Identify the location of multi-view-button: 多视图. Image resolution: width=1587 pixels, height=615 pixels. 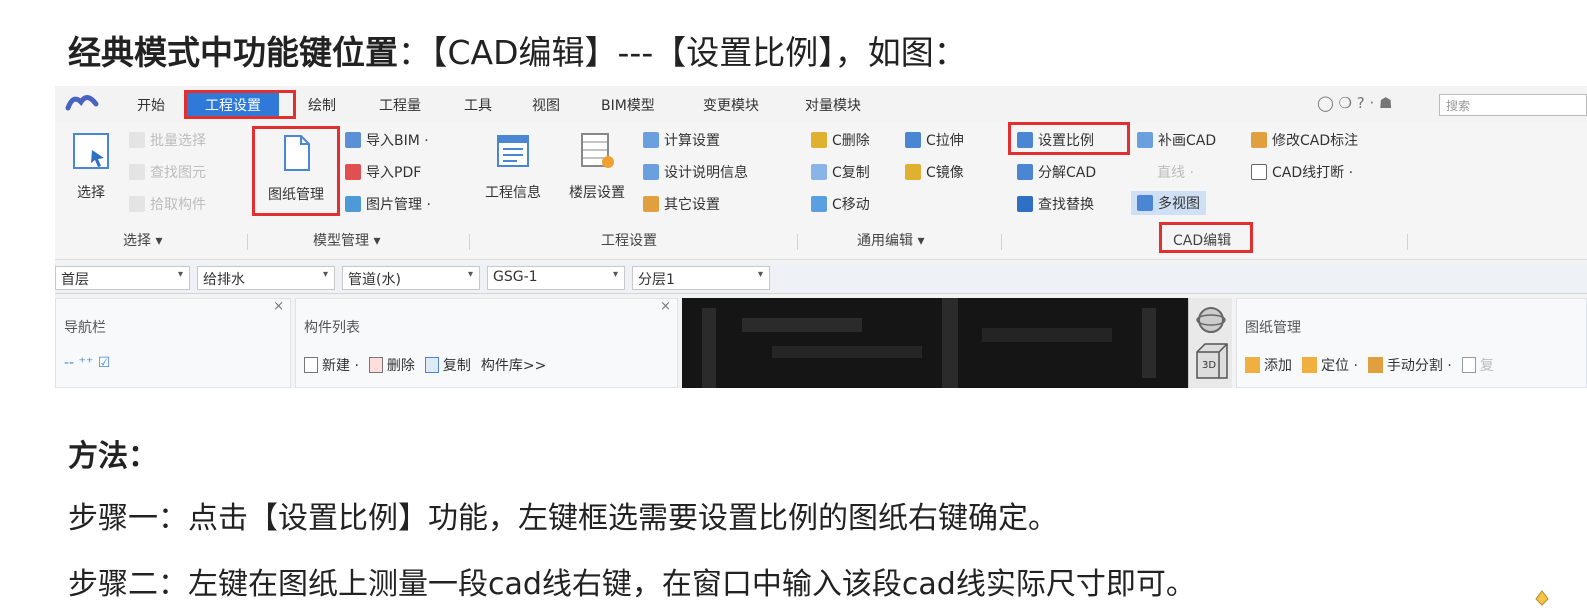
(1168, 203).